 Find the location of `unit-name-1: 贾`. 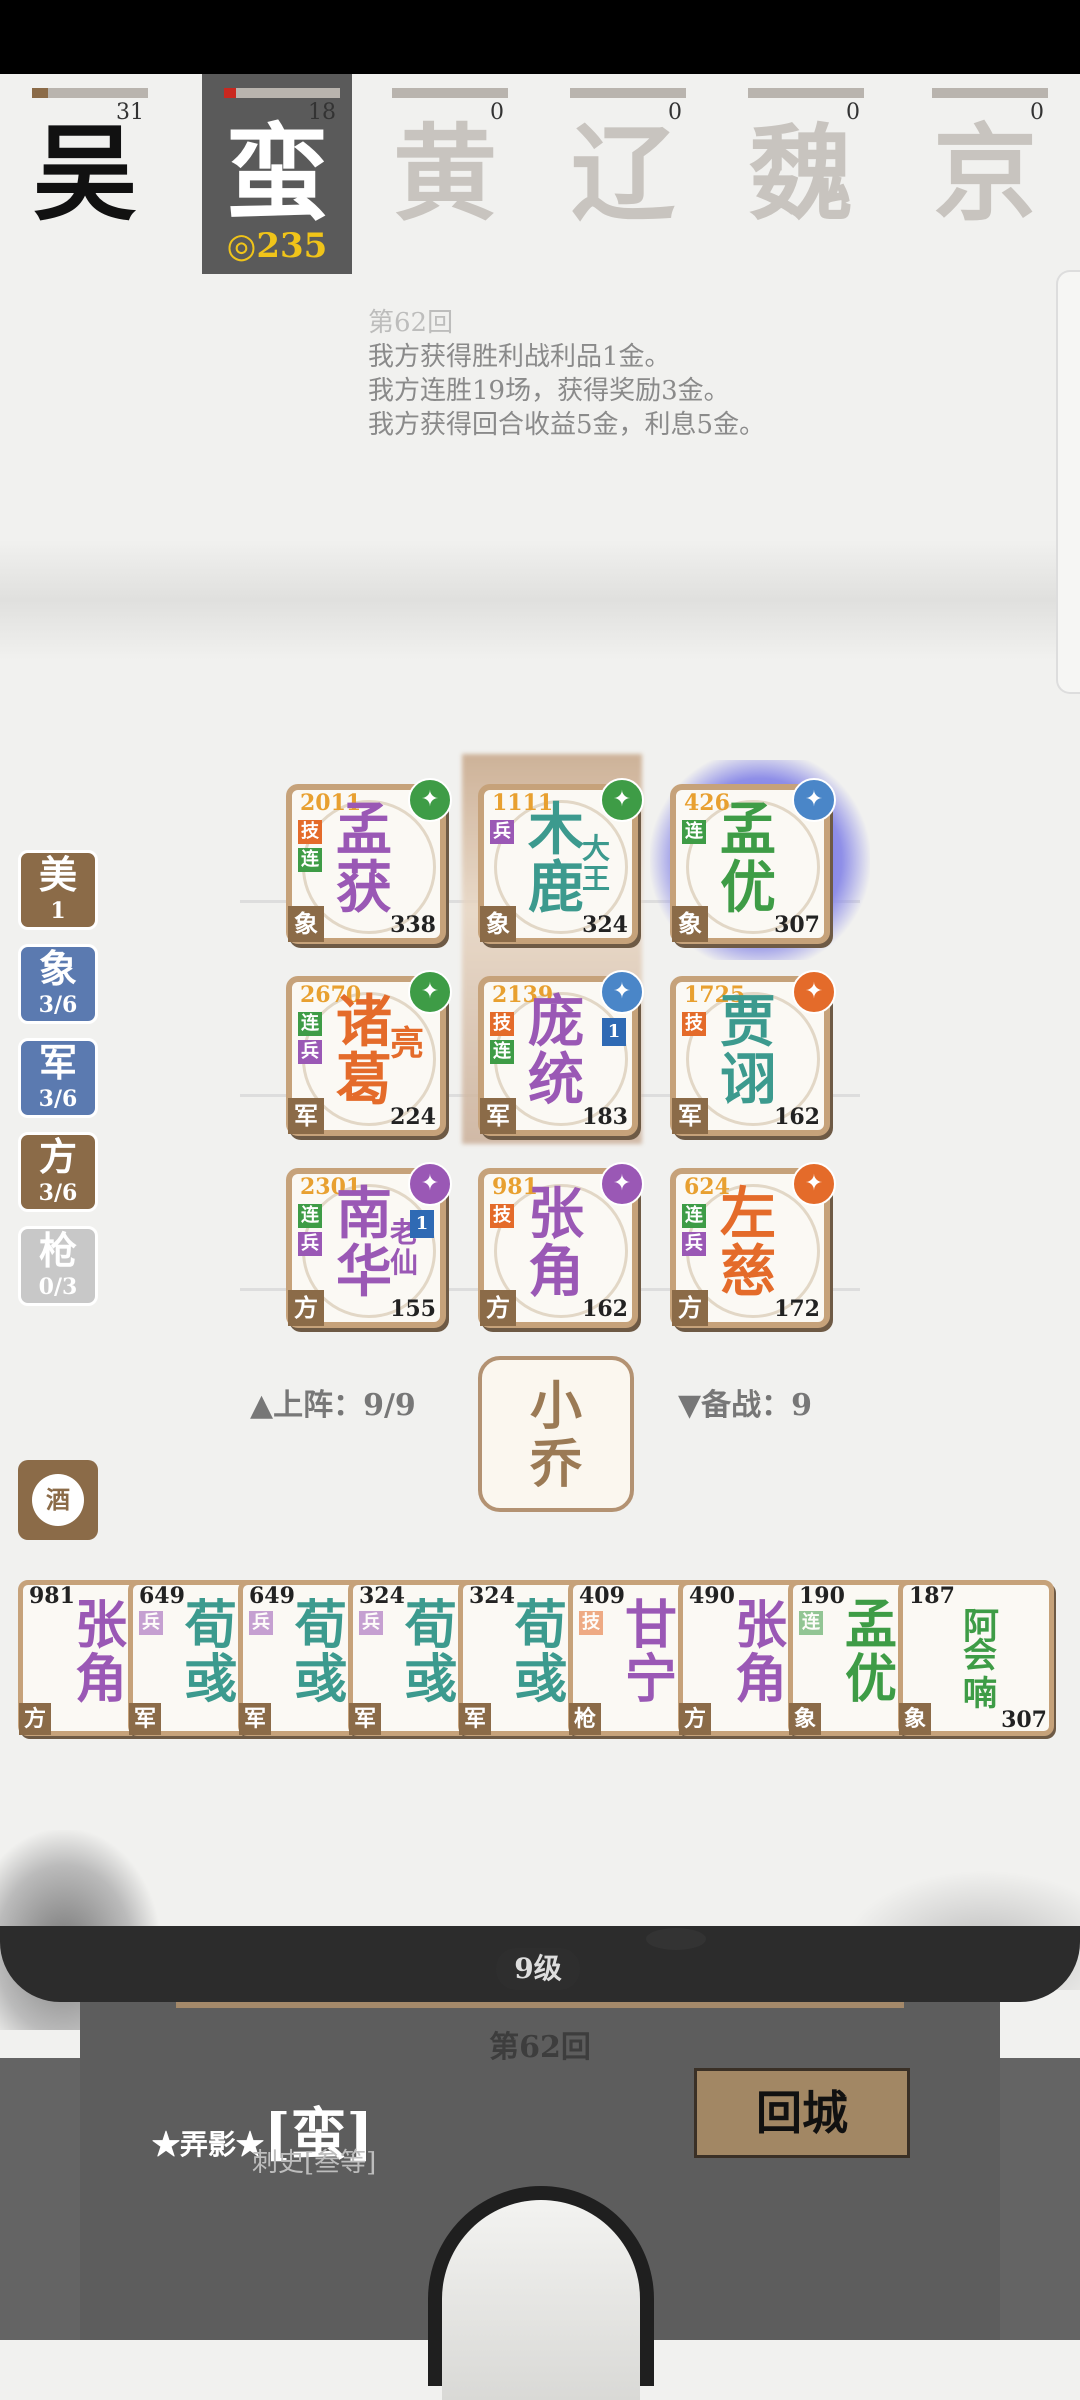

unit-name-1: 贾 is located at coordinates (748, 1022).